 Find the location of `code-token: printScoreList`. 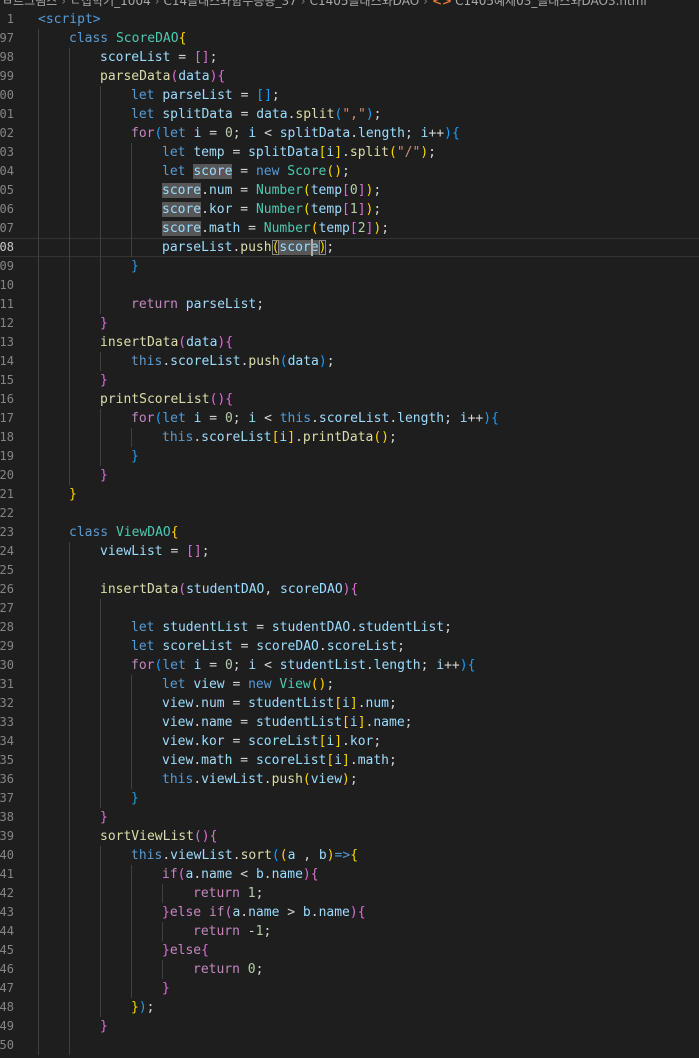

code-token: printScoreList is located at coordinates (155, 399).